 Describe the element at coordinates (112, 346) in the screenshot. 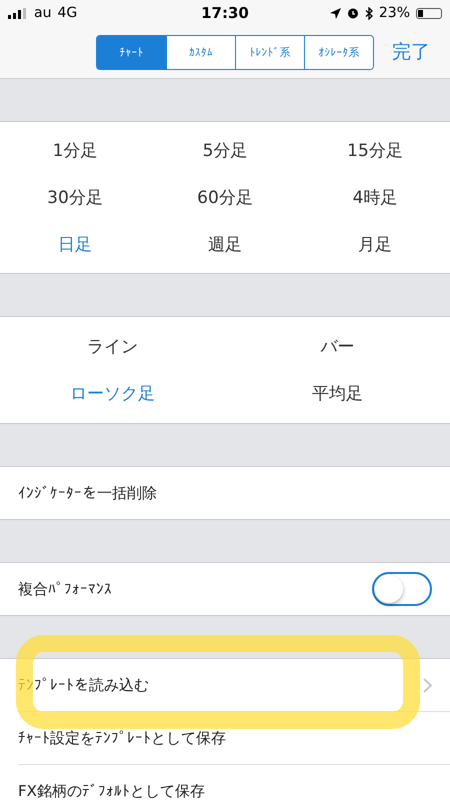

I see `chart-type-option: ライン` at that location.